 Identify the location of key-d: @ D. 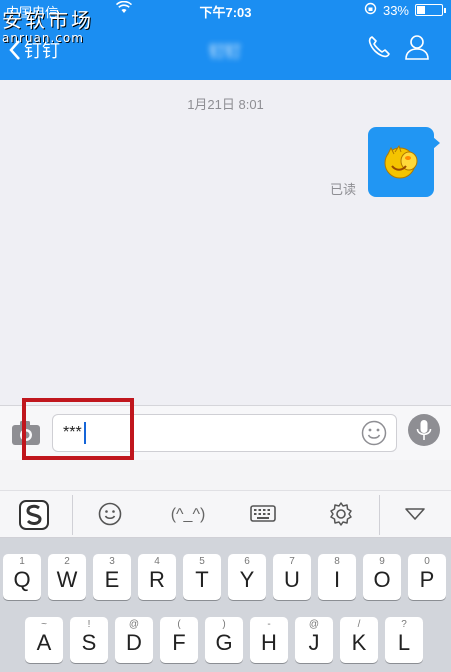
(134, 640).